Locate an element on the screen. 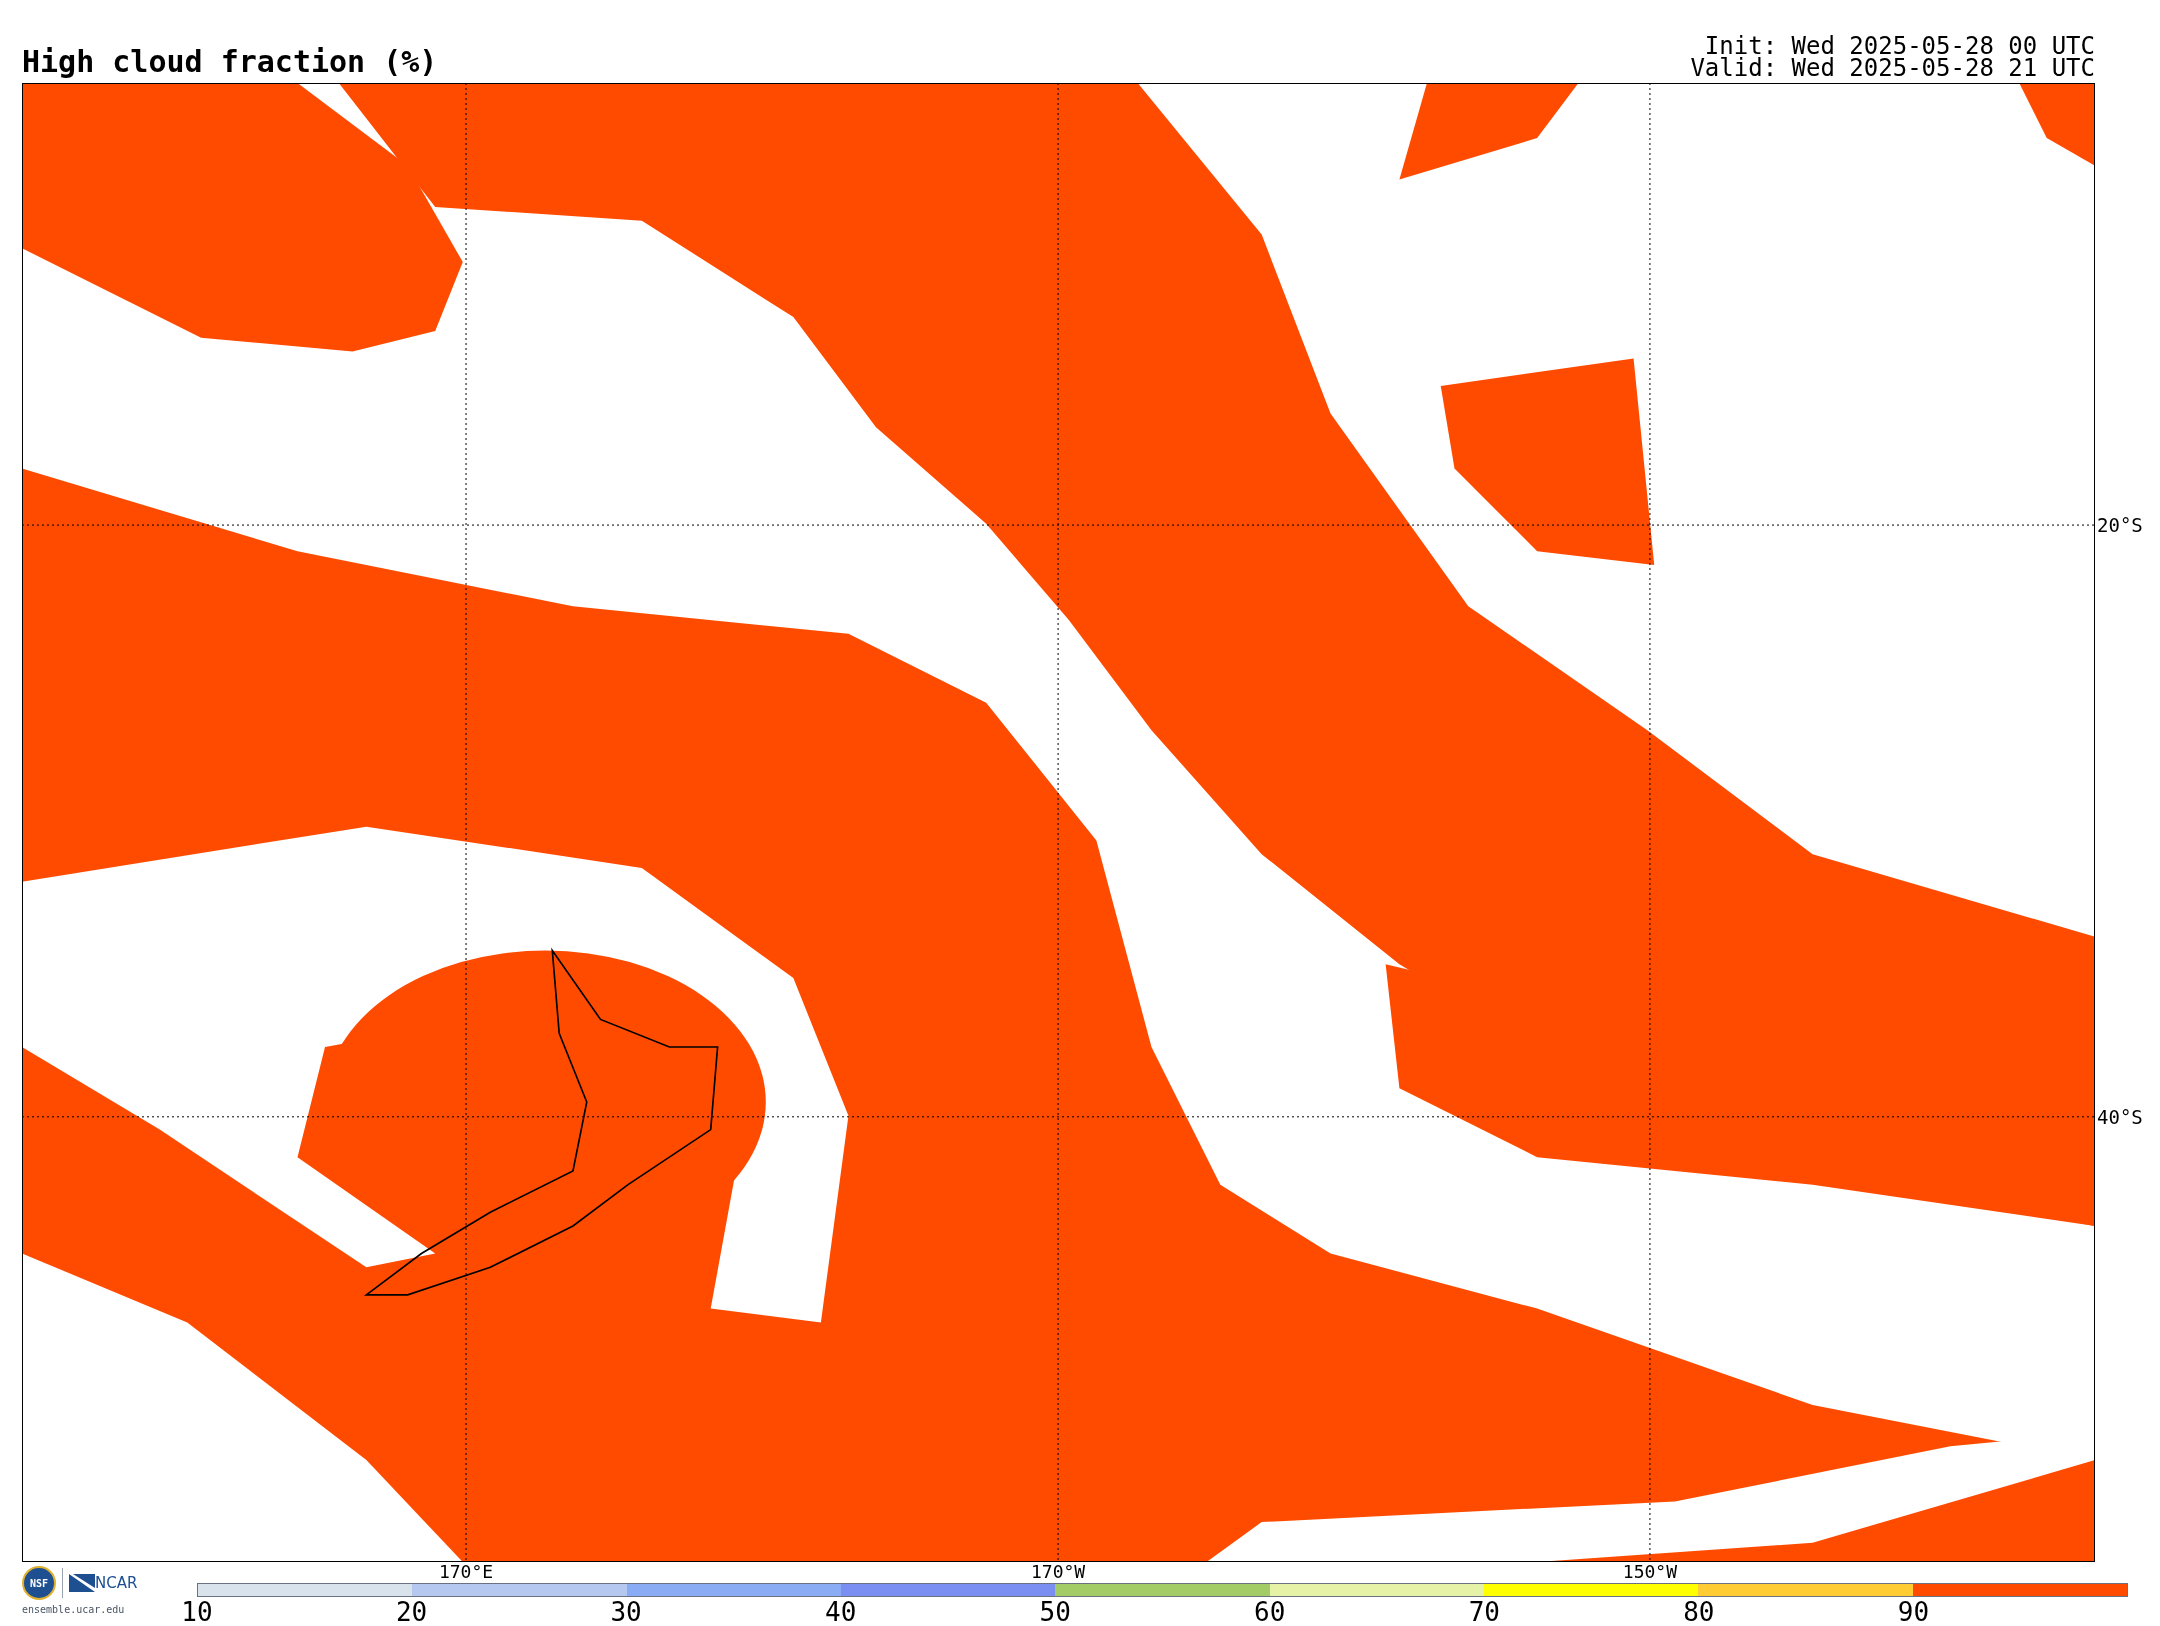 The width and height of the screenshot is (2160, 1626). scale-tick-label: 30 is located at coordinates (626, 1612).